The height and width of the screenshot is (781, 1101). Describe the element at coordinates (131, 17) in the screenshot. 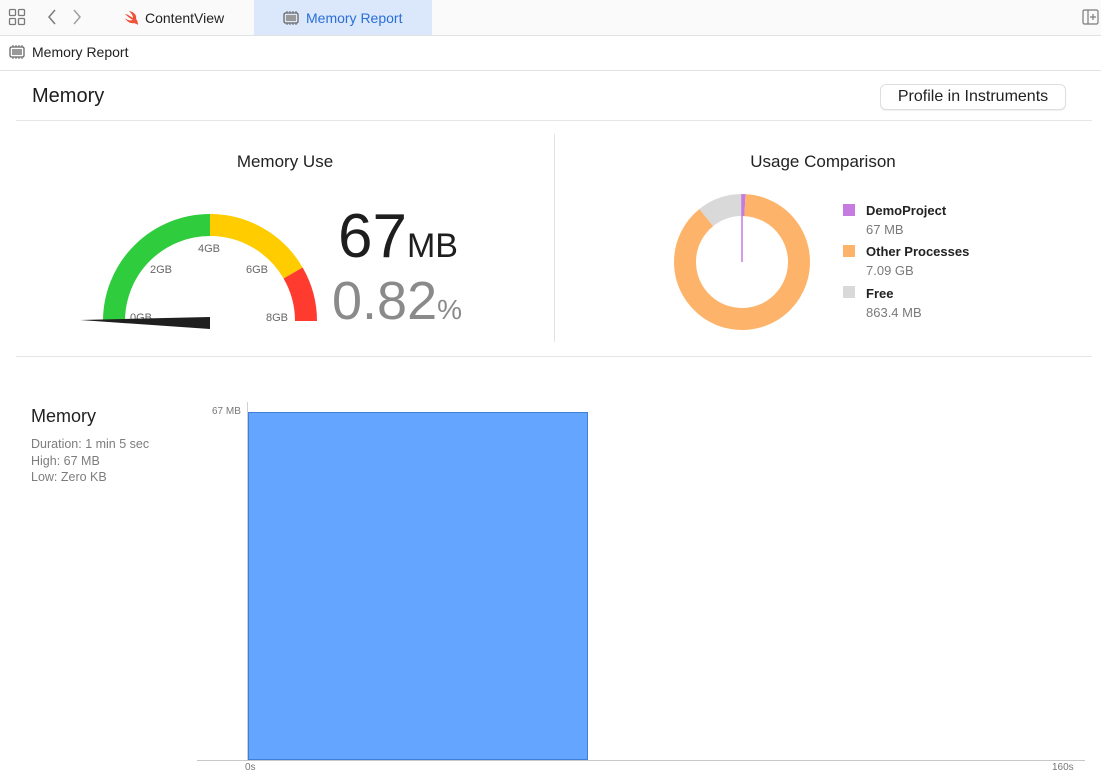

I see `swift-icon` at that location.